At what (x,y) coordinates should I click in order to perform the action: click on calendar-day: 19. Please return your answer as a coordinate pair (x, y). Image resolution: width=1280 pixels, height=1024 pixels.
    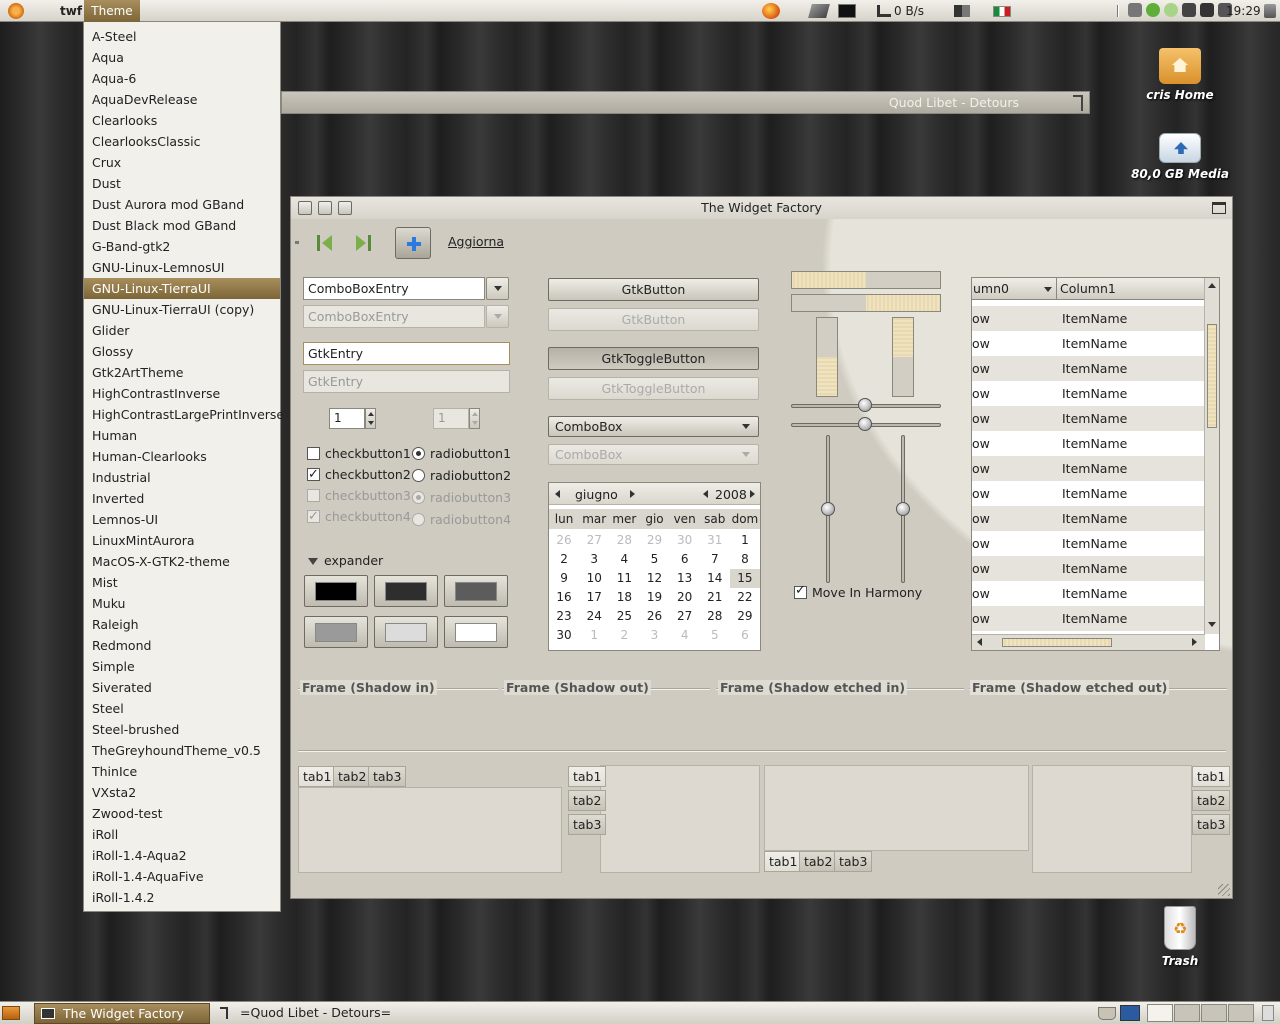
    Looking at the image, I should click on (654, 597).